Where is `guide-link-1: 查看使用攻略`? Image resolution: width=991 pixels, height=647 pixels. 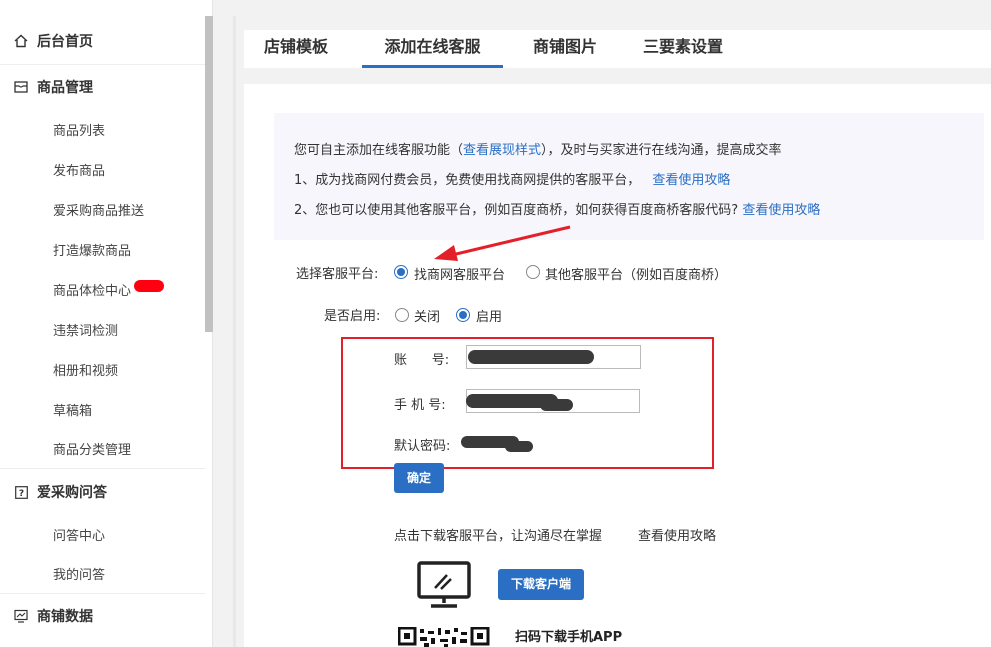 guide-link-1: 查看使用攻略 is located at coordinates (691, 180).